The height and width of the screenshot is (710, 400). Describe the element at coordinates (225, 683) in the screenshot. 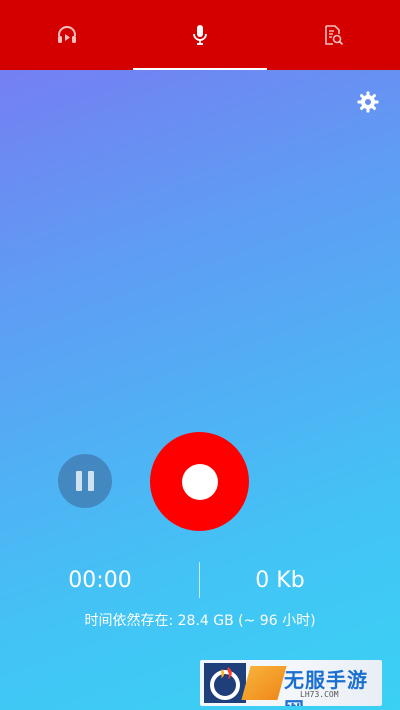

I see `watermark-logo` at that location.